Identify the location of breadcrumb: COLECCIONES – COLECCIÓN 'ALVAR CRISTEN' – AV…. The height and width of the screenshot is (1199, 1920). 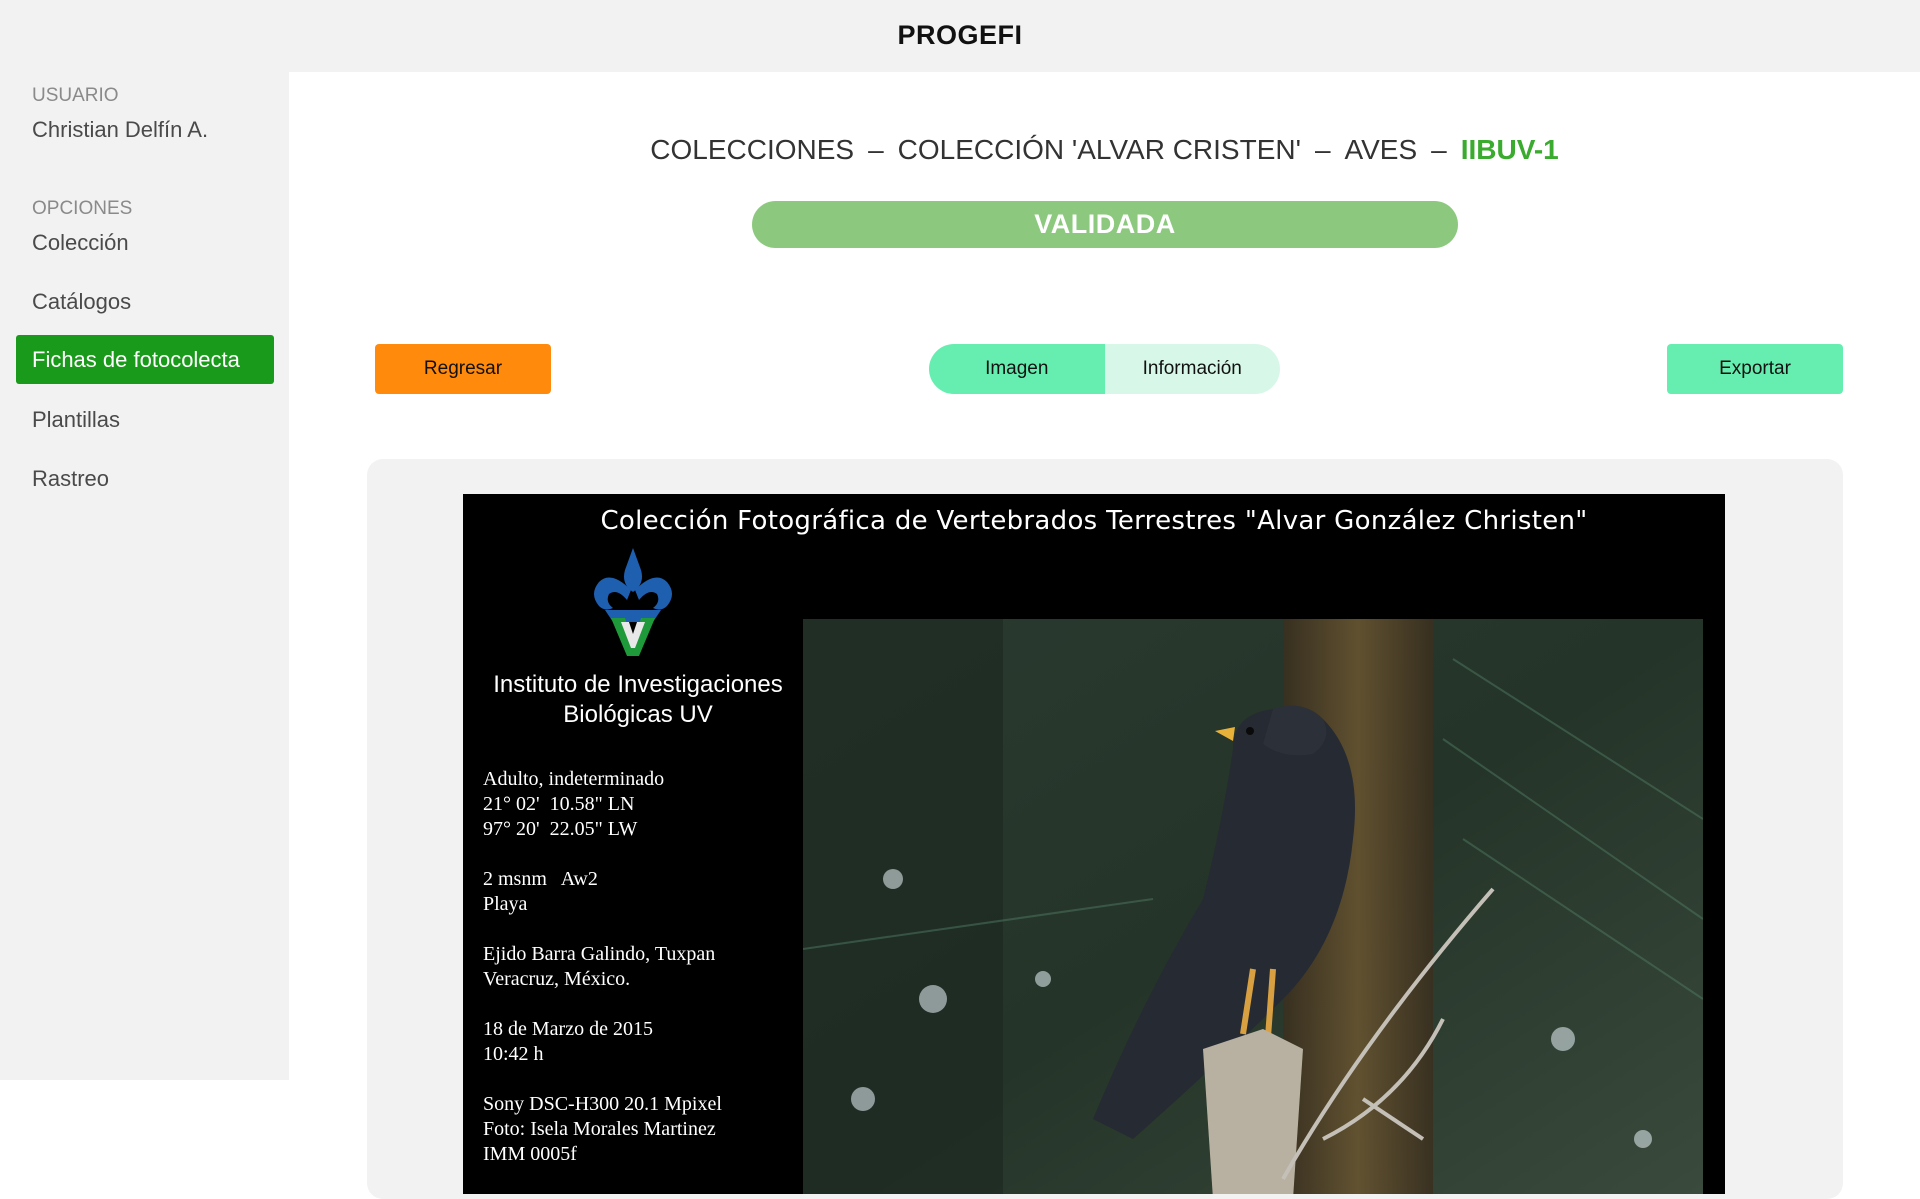
(1104, 150).